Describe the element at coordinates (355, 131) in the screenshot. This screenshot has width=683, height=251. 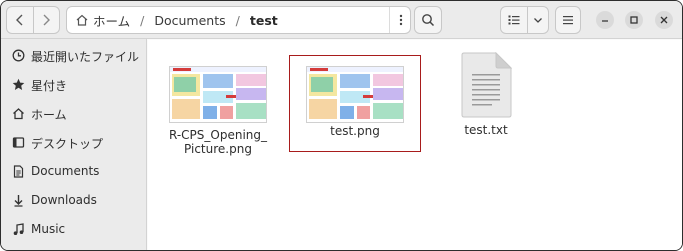
I see `file-name: test.png` at that location.